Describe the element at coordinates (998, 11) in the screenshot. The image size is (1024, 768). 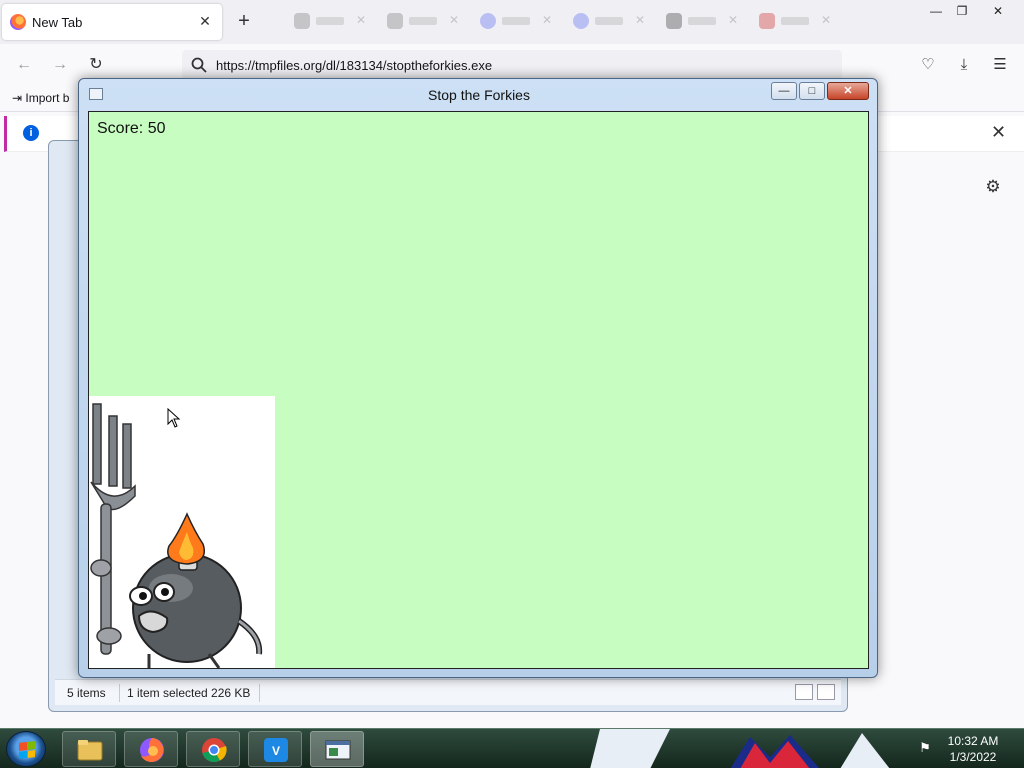
I see `window-close-button: ✕` at that location.